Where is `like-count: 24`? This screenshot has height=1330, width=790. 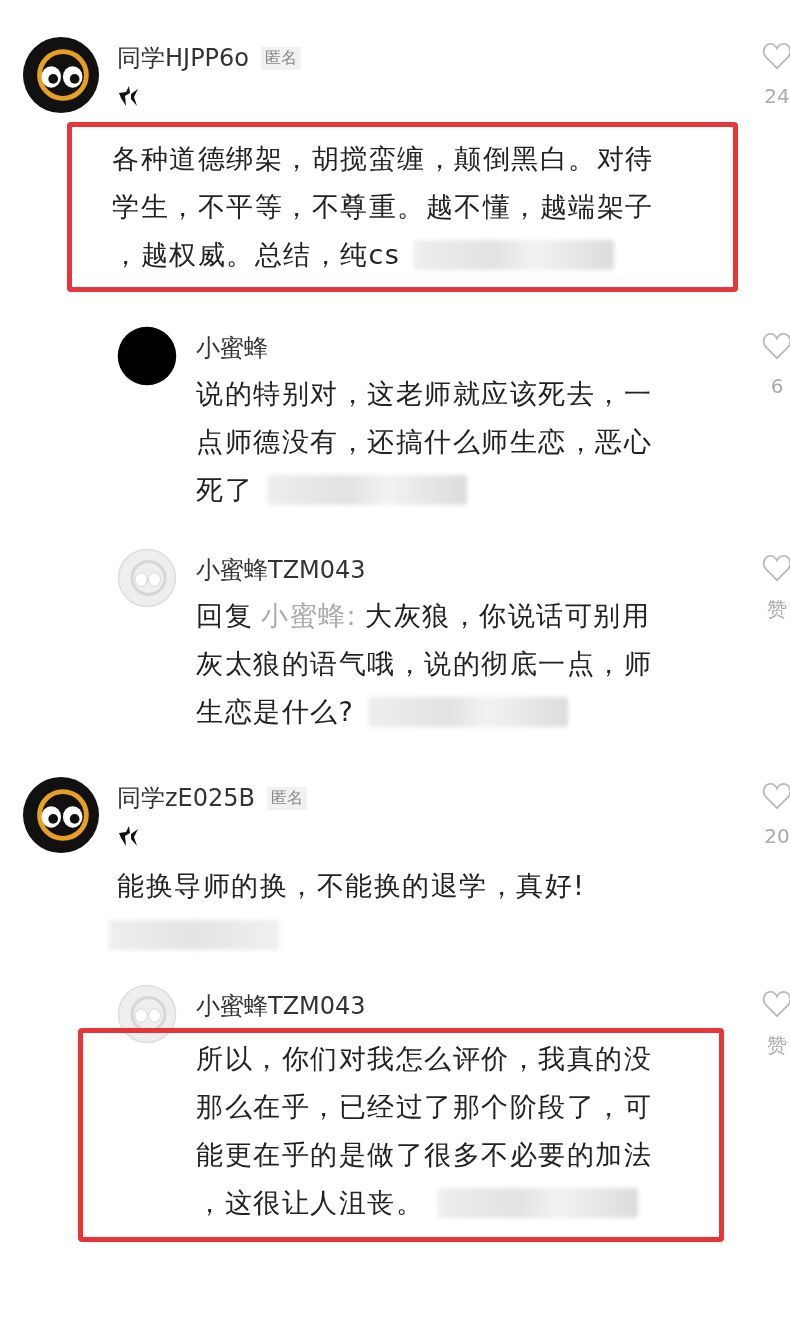
like-count: 24 is located at coordinates (777, 96).